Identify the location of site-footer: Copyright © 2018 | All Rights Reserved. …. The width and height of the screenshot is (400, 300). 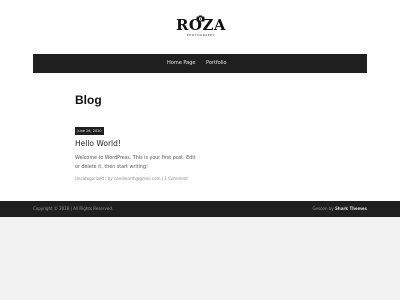
(200, 209).